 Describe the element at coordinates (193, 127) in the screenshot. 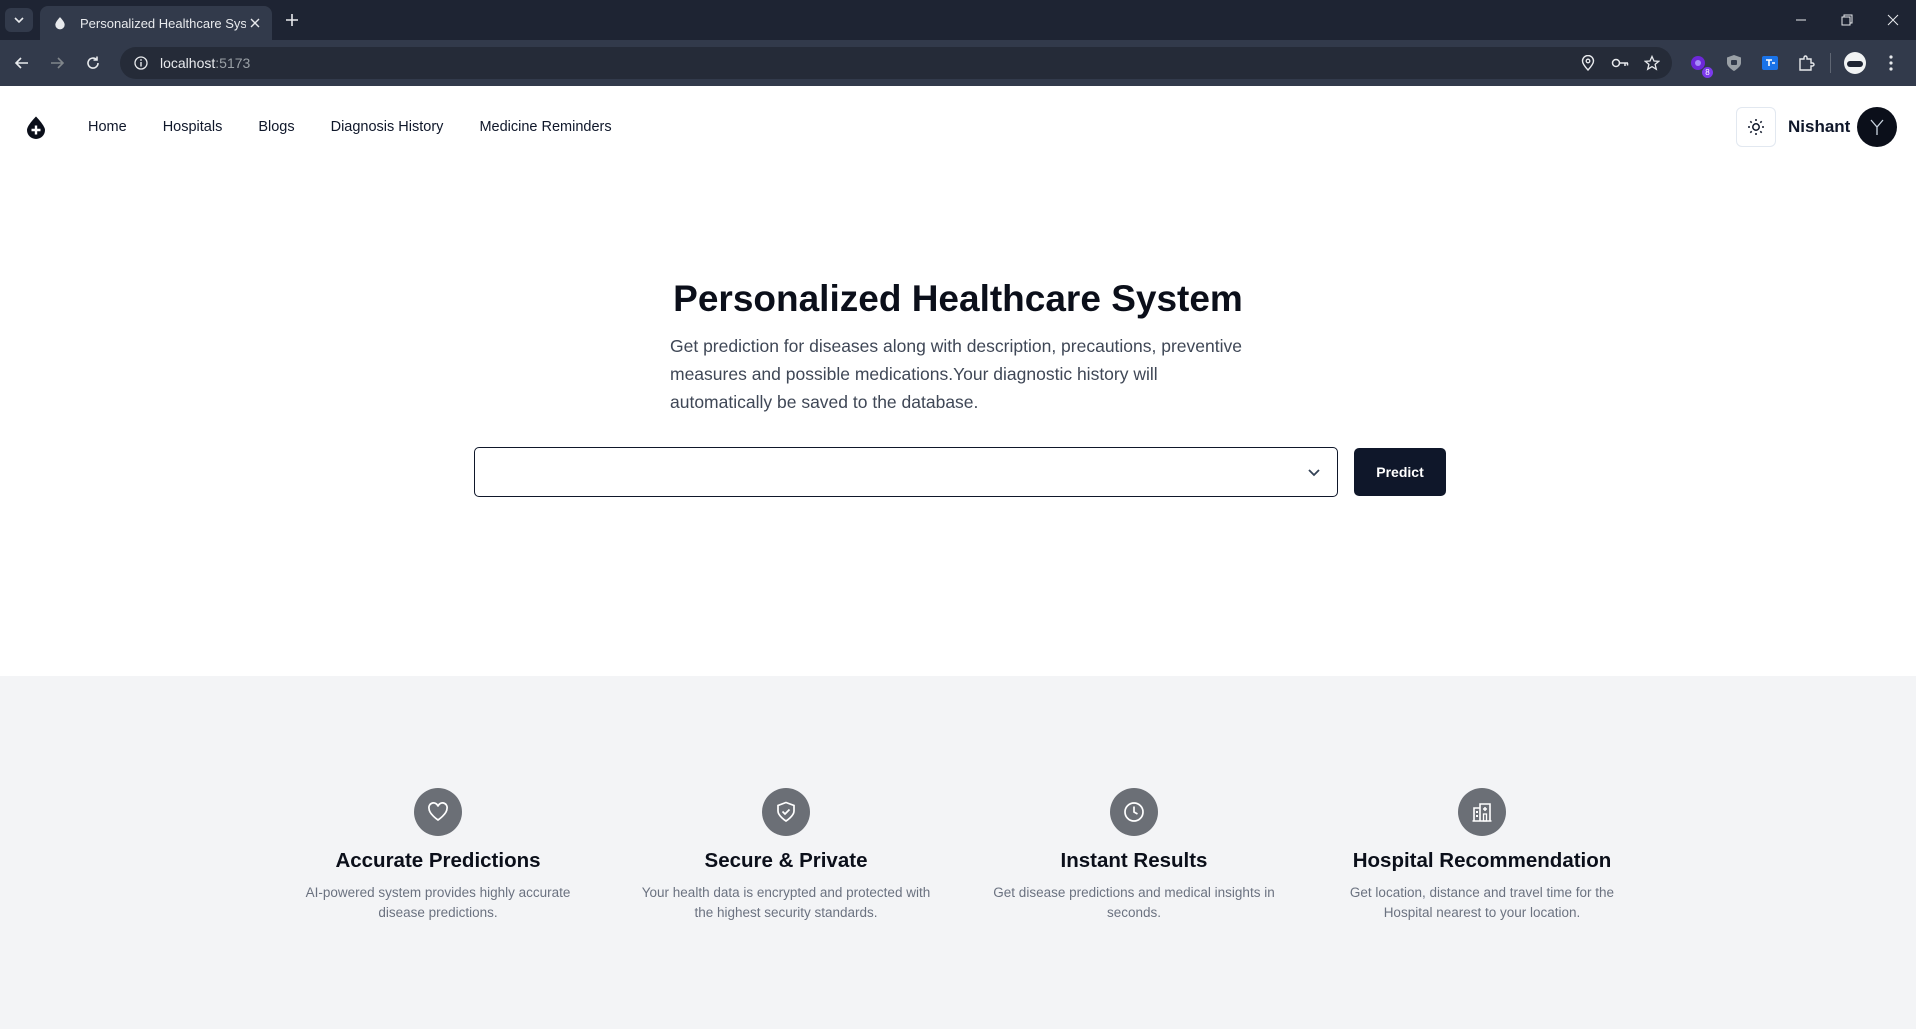

I see `nav-hospitals-link: Hospitals` at that location.